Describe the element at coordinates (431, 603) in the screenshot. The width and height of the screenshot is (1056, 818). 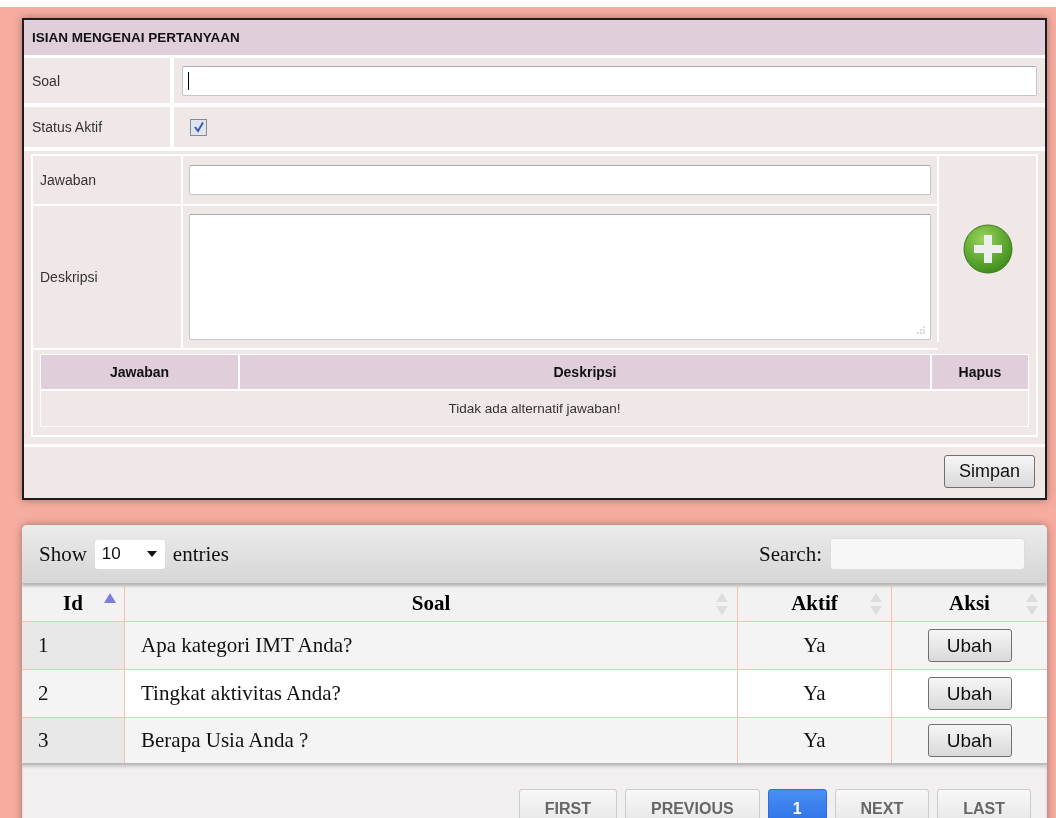
I see `column-header: Soal` at that location.